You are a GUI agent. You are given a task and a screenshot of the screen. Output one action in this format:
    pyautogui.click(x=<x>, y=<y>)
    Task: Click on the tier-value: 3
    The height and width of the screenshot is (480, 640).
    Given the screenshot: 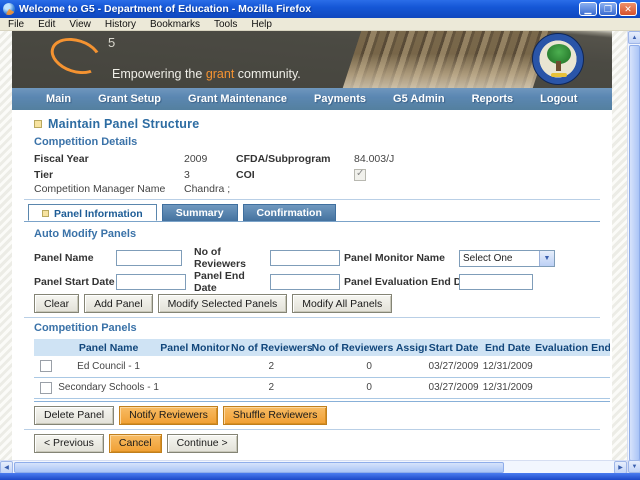 What is the action you would take?
    pyautogui.click(x=187, y=175)
    